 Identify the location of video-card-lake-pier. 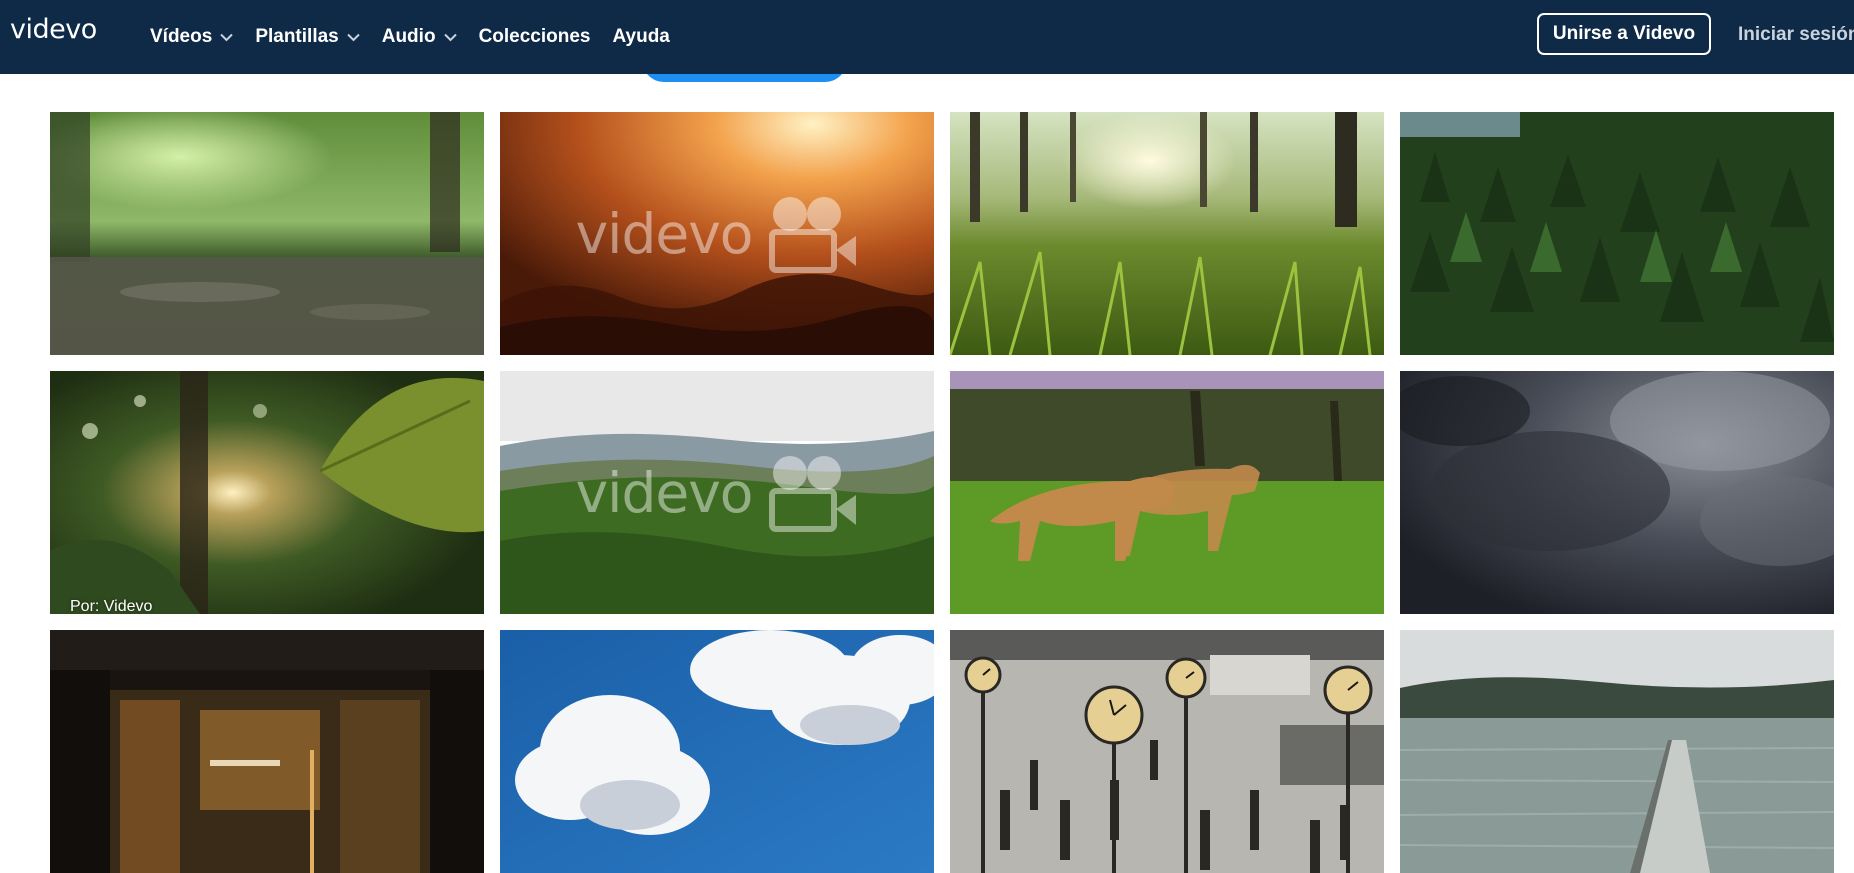
(1617, 751).